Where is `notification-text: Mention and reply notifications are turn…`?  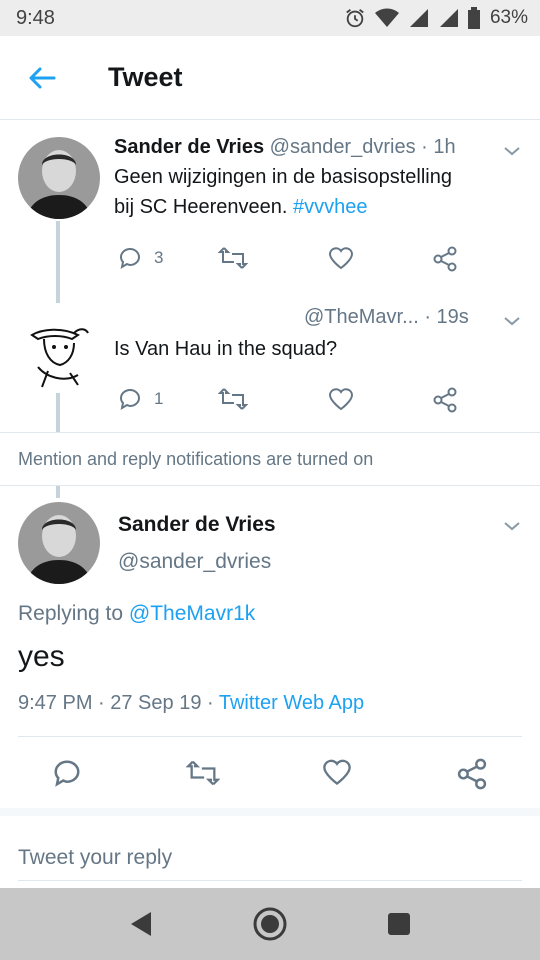 notification-text: Mention and reply notifications are turn… is located at coordinates (196, 458).